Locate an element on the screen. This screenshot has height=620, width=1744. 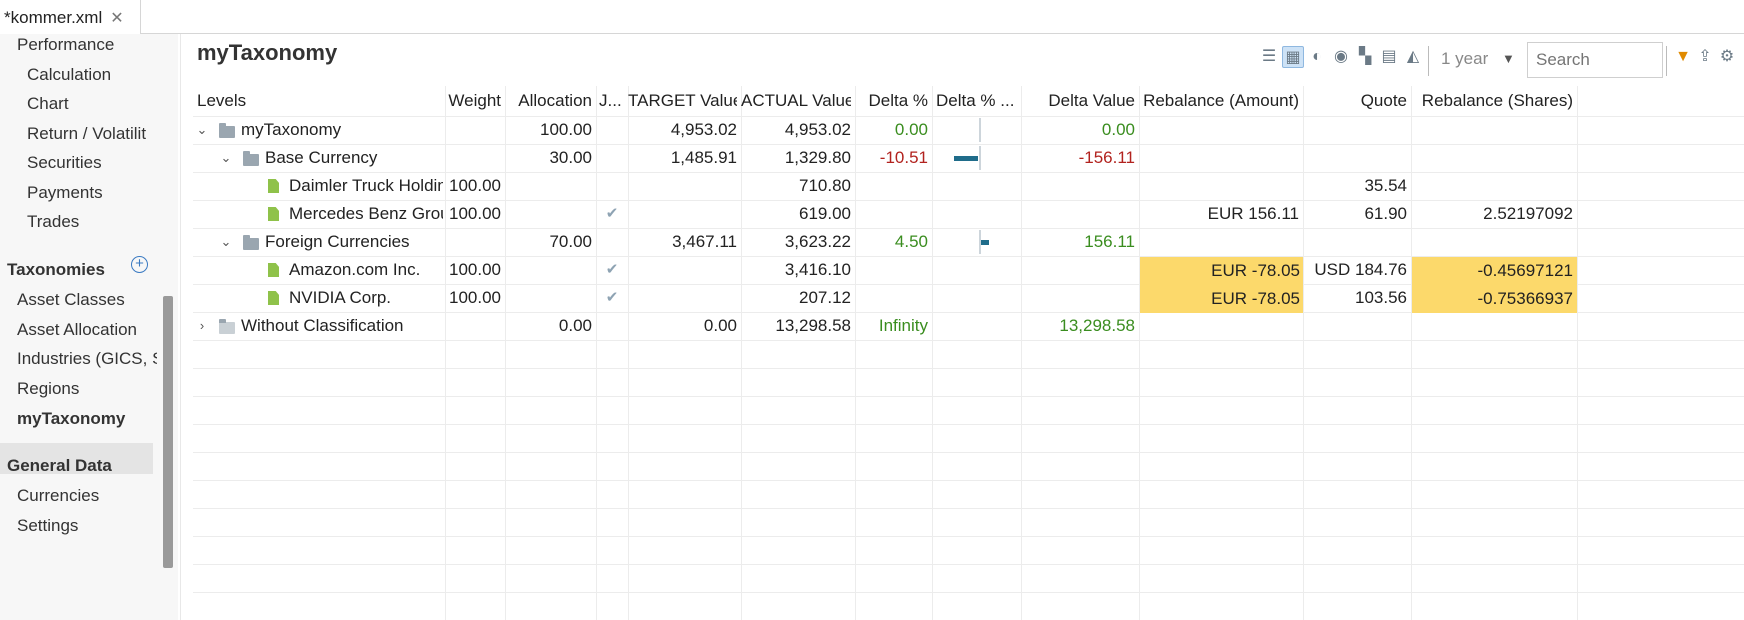
treemap-icon: ▚ is located at coordinates (1365, 57).